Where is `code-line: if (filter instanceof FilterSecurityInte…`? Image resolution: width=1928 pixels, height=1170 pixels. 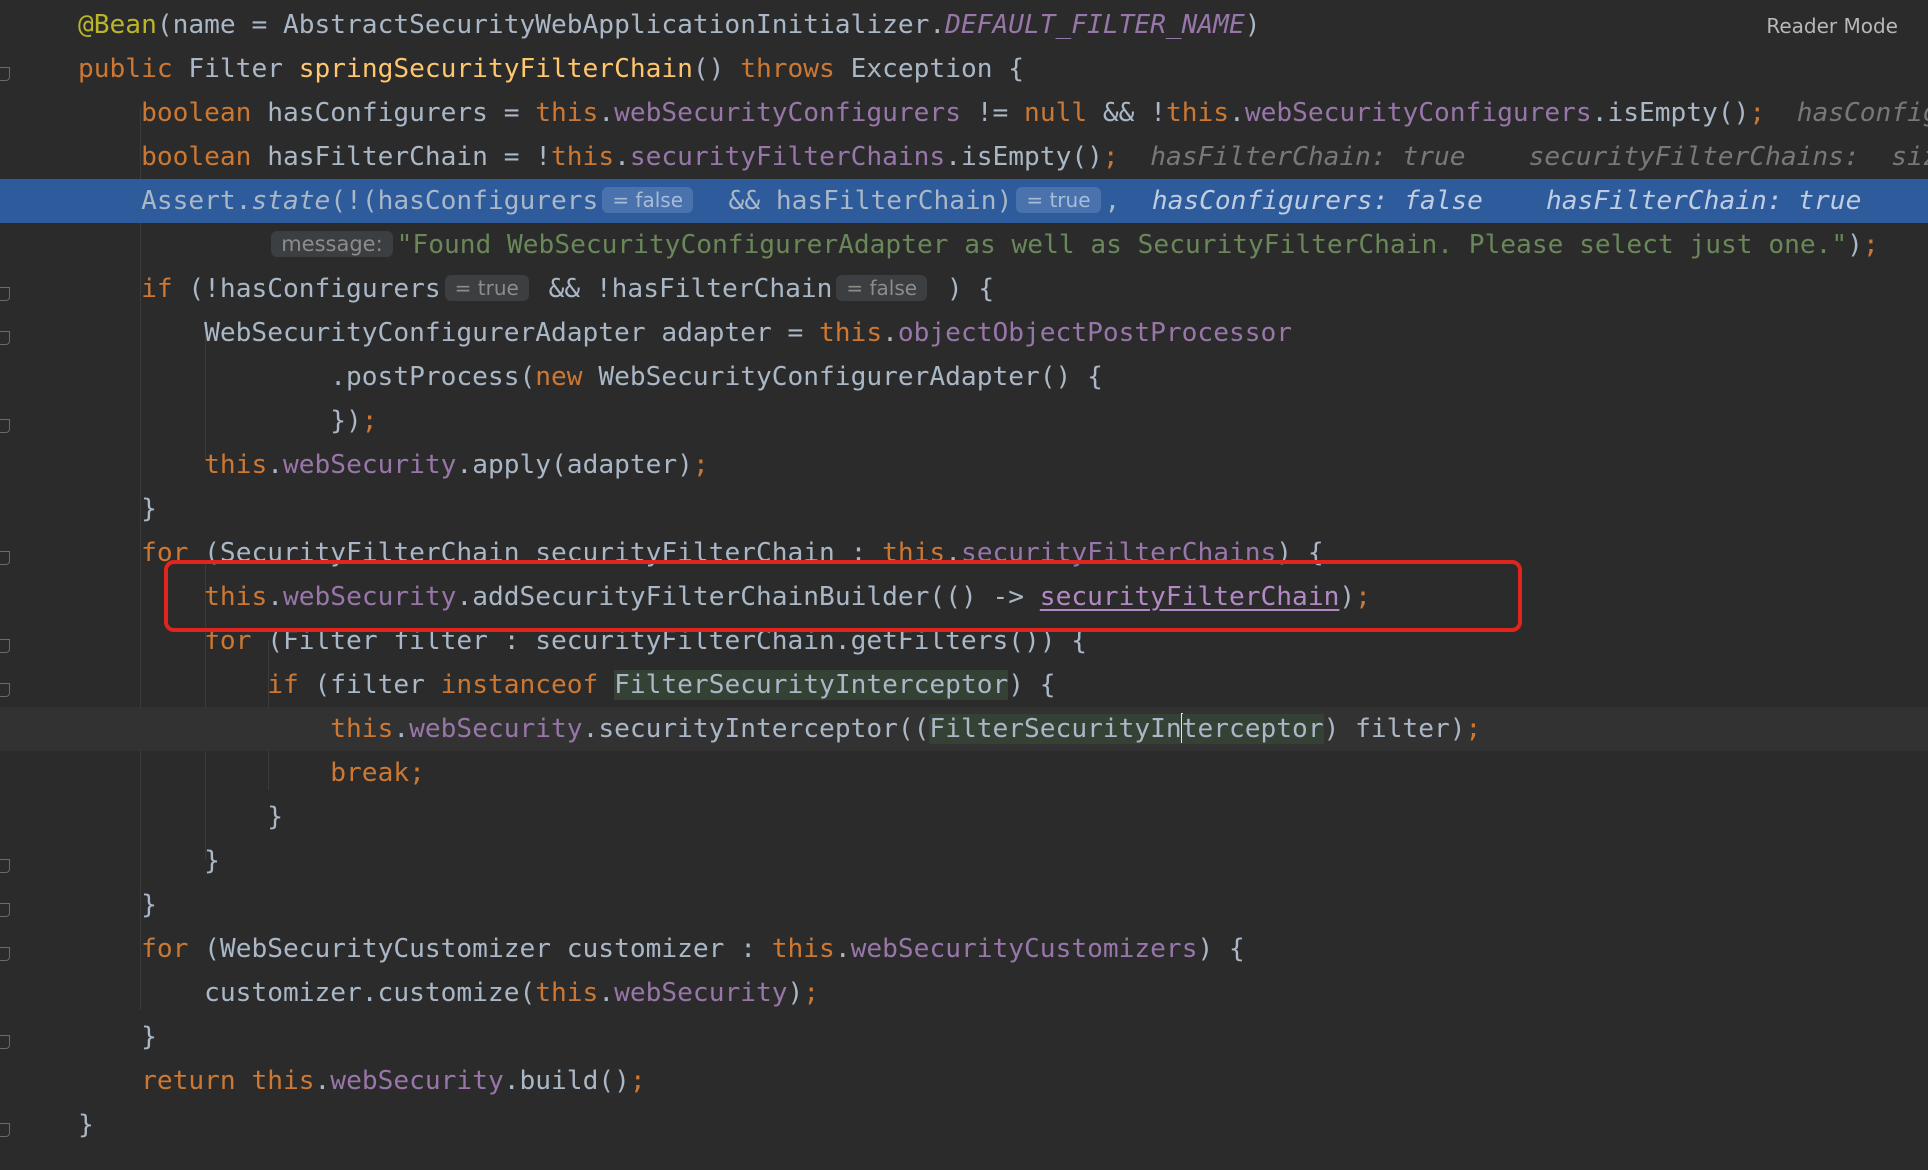 code-line: if (filter instanceof FilterSecurityInte… is located at coordinates (964, 685).